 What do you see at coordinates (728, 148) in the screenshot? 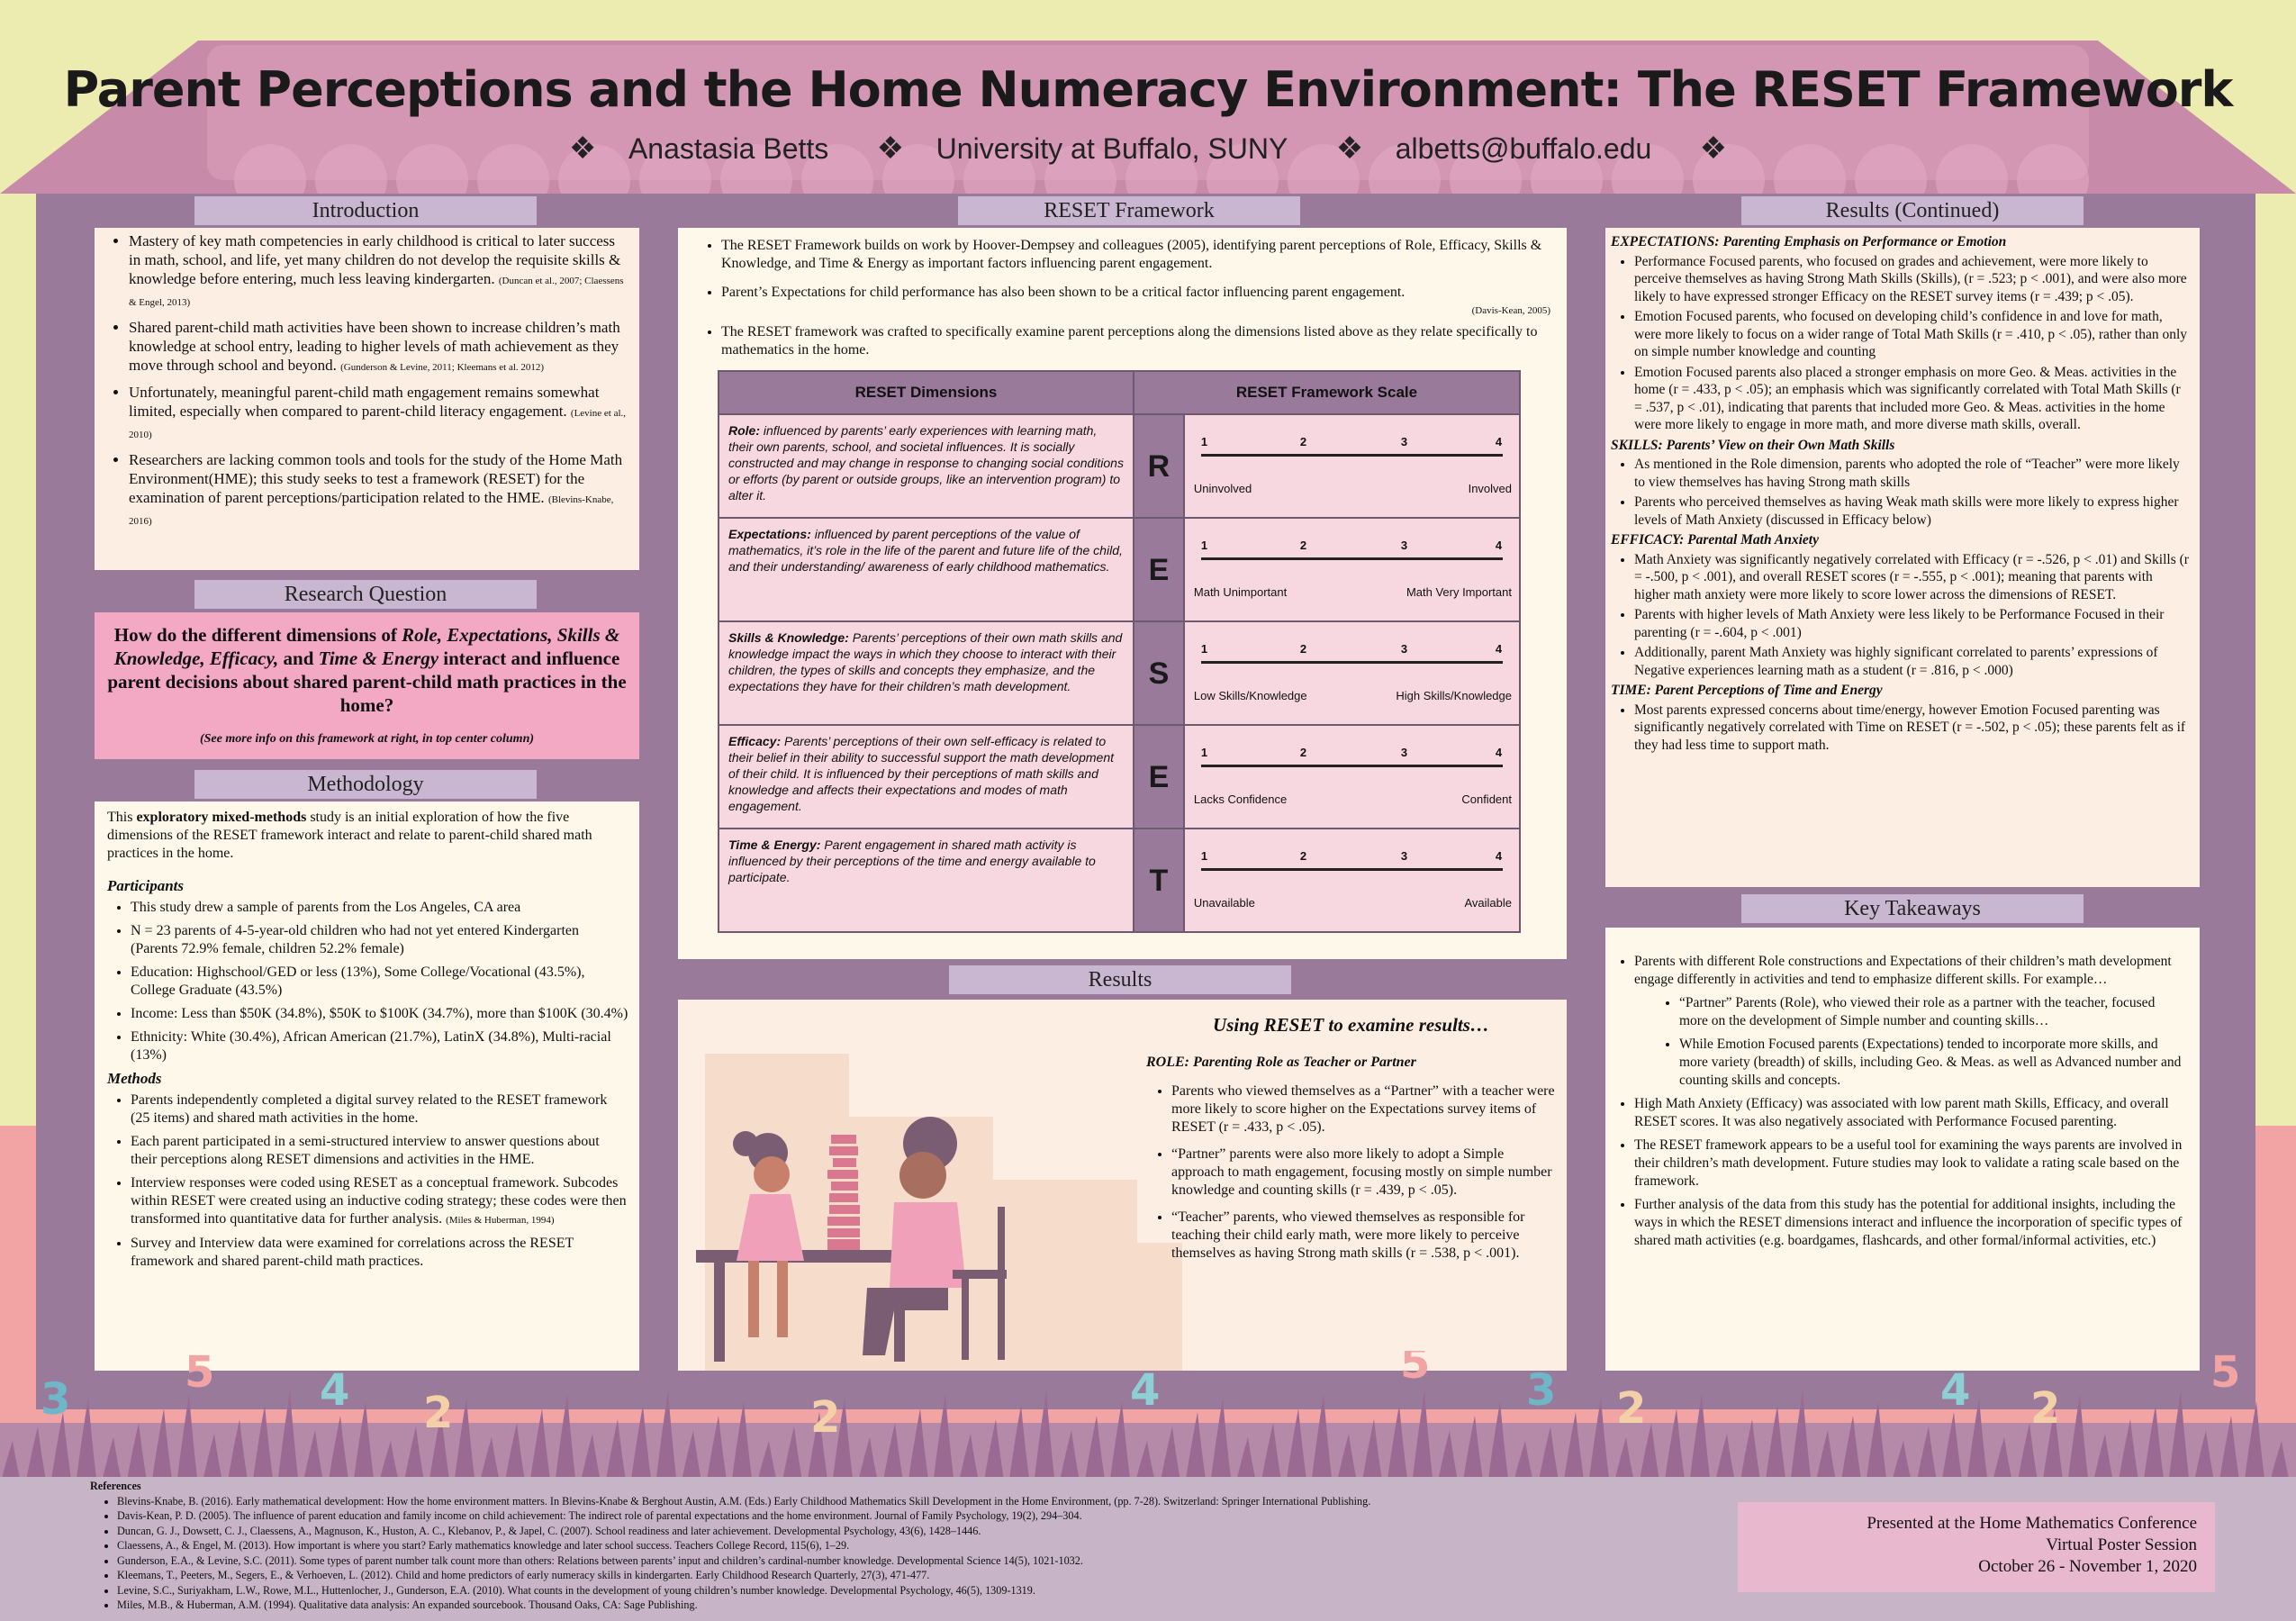
I see `author-name: Anastasia Betts` at bounding box center [728, 148].